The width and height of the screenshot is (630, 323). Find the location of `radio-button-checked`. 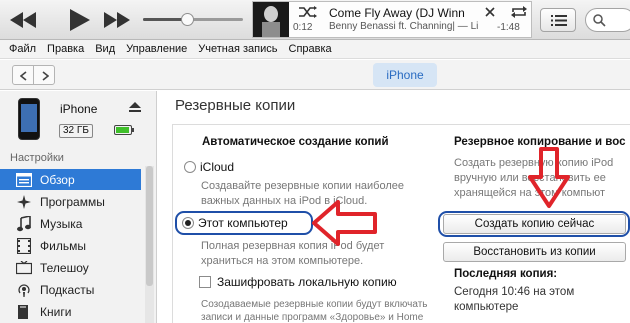

radio-button-checked is located at coordinates (188, 223).